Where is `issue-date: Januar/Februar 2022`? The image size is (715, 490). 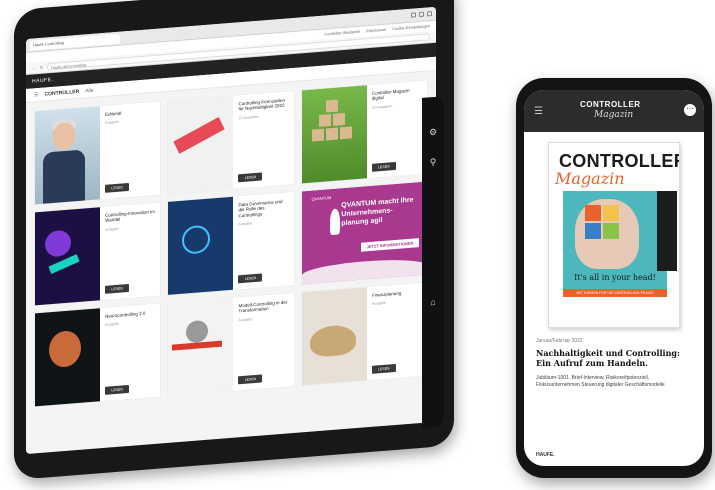 issue-date: Januar/Februar 2022 is located at coordinates (559, 341).